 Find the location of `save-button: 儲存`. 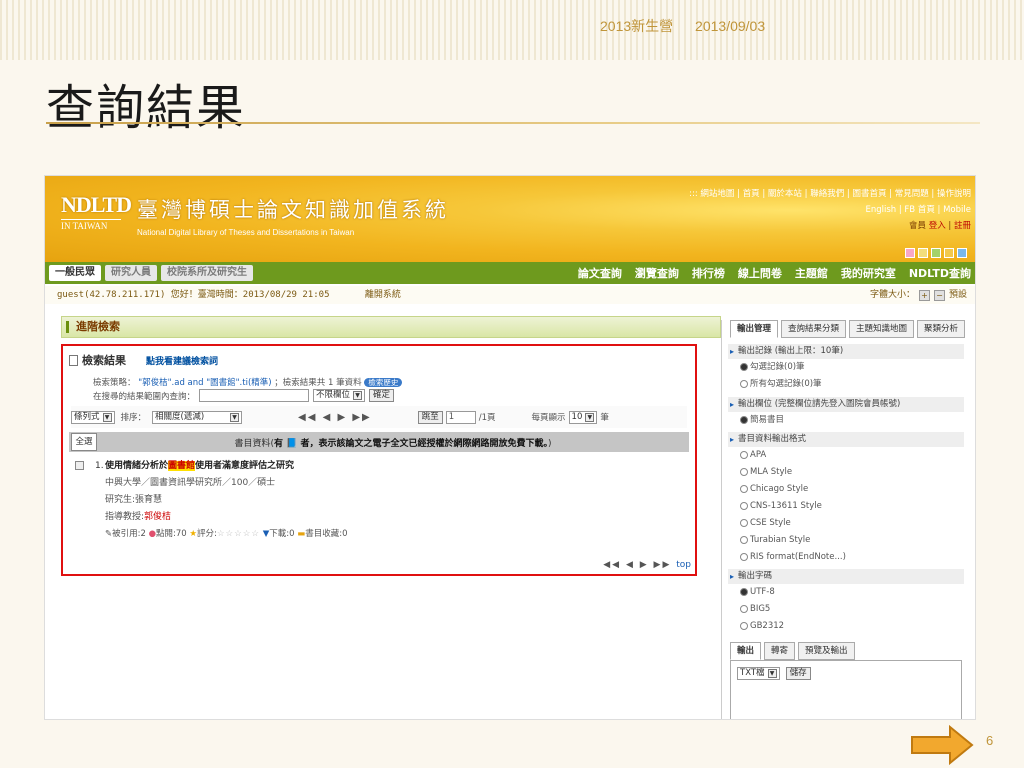

save-button: 儲存 is located at coordinates (798, 673).